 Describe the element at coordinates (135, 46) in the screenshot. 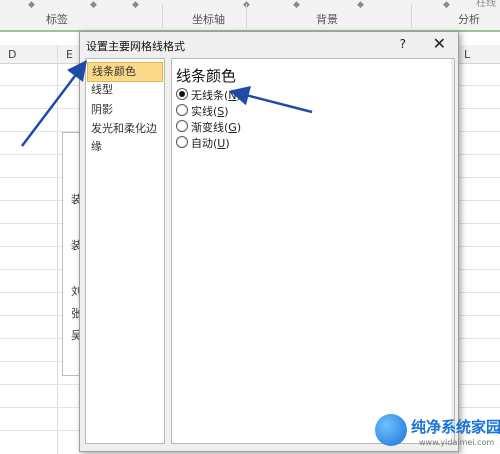

I see `dialog-title: 设置主要网格线格式` at that location.